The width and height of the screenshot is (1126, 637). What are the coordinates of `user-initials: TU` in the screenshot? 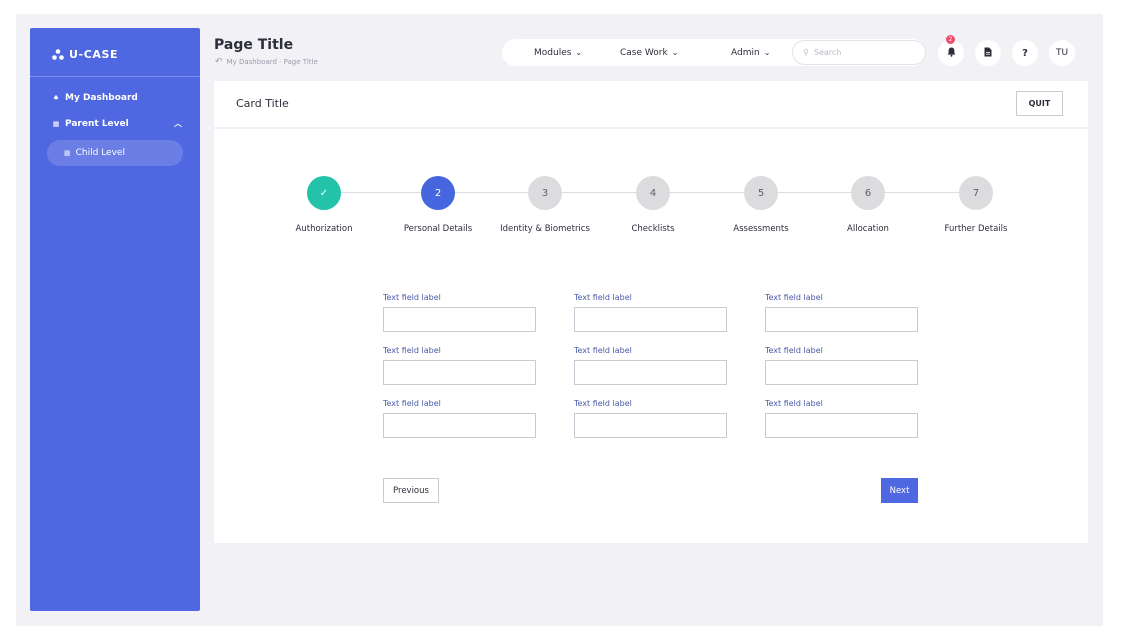 It's located at (1062, 53).